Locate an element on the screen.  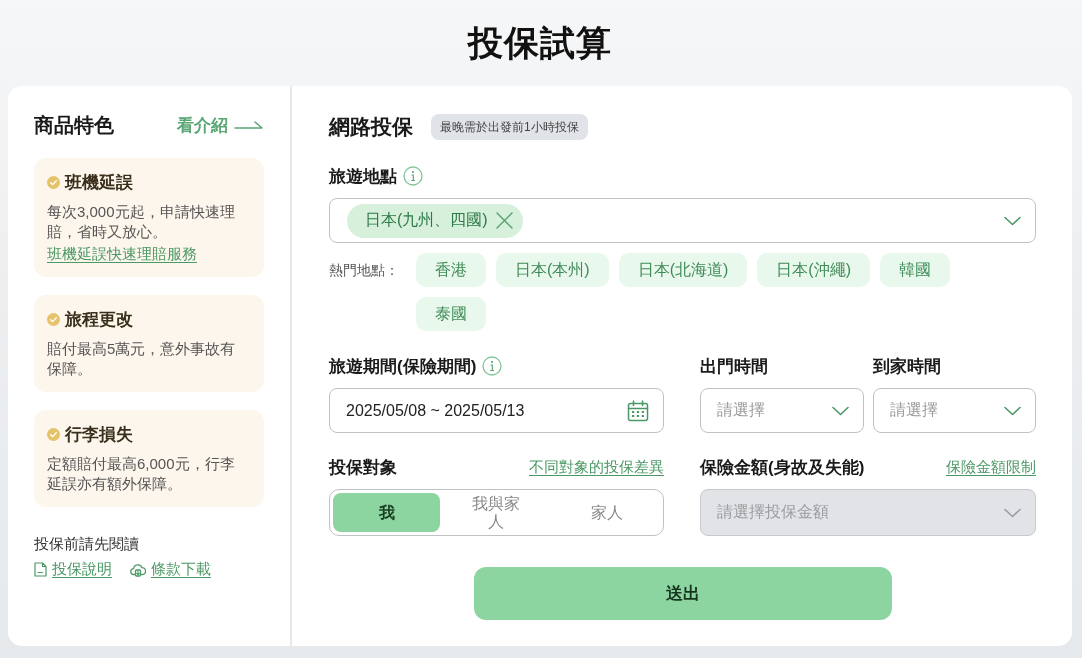
field-label: 旅遊期間(保險期間) is located at coordinates (403, 366).